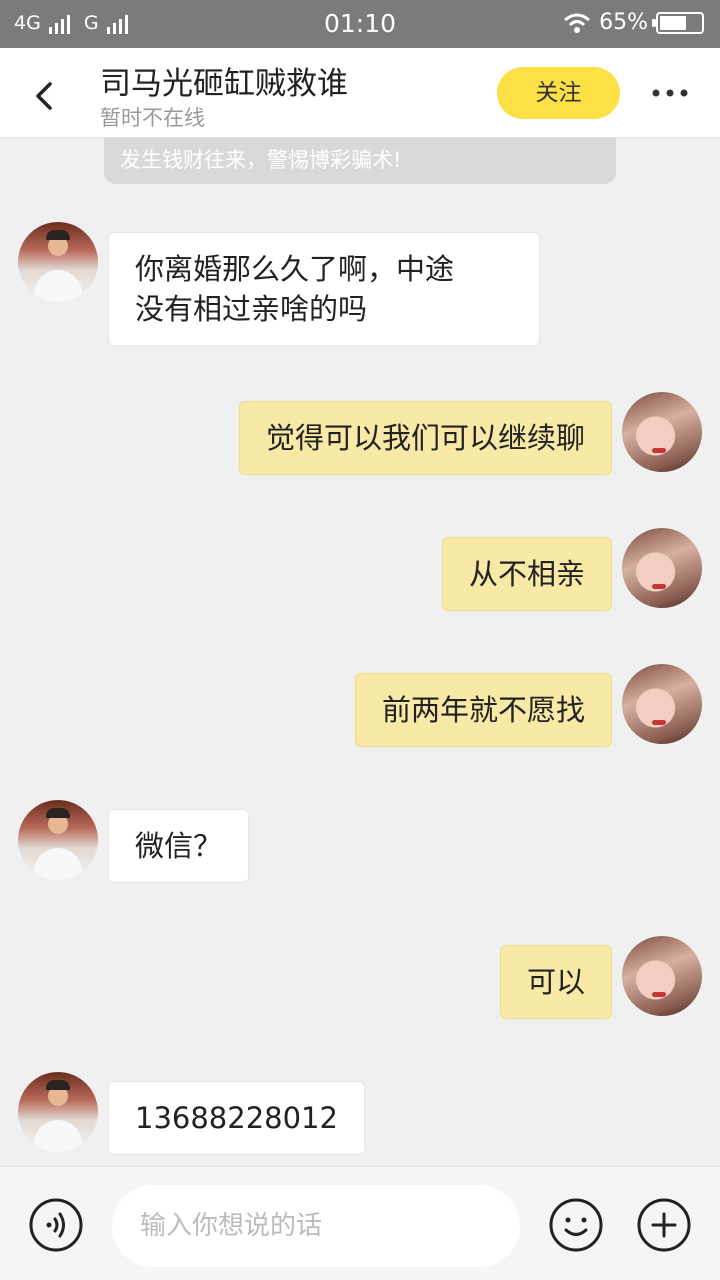  What do you see at coordinates (56, 1225) in the screenshot?
I see `voice-icon` at bounding box center [56, 1225].